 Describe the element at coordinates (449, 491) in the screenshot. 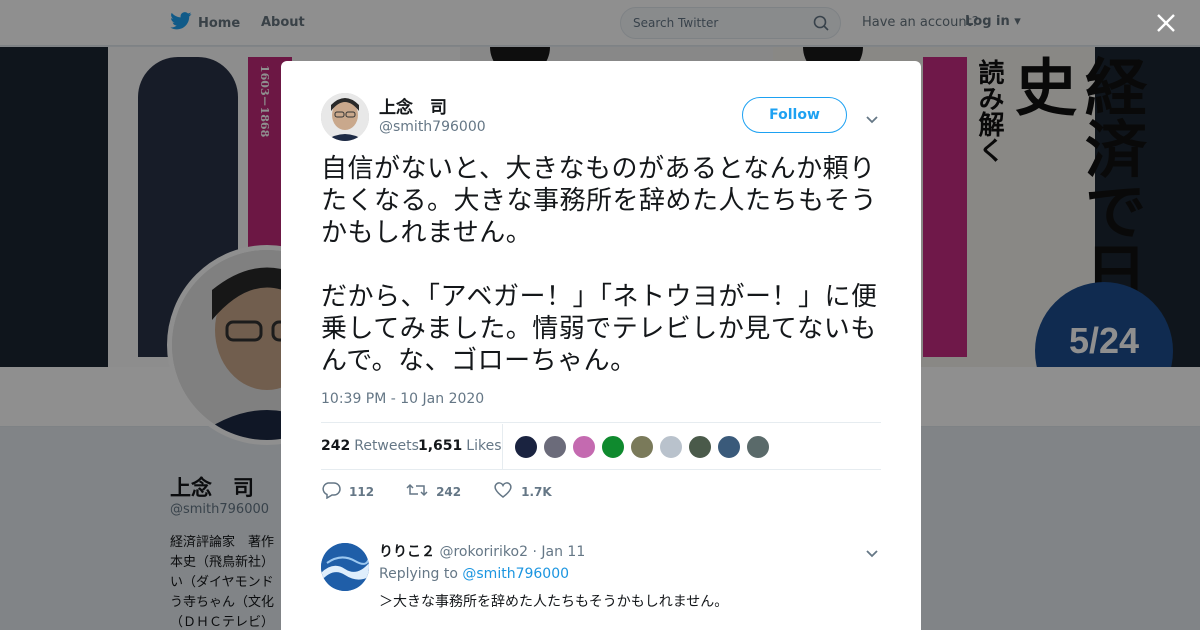

I see `retweet-count: 242` at that location.